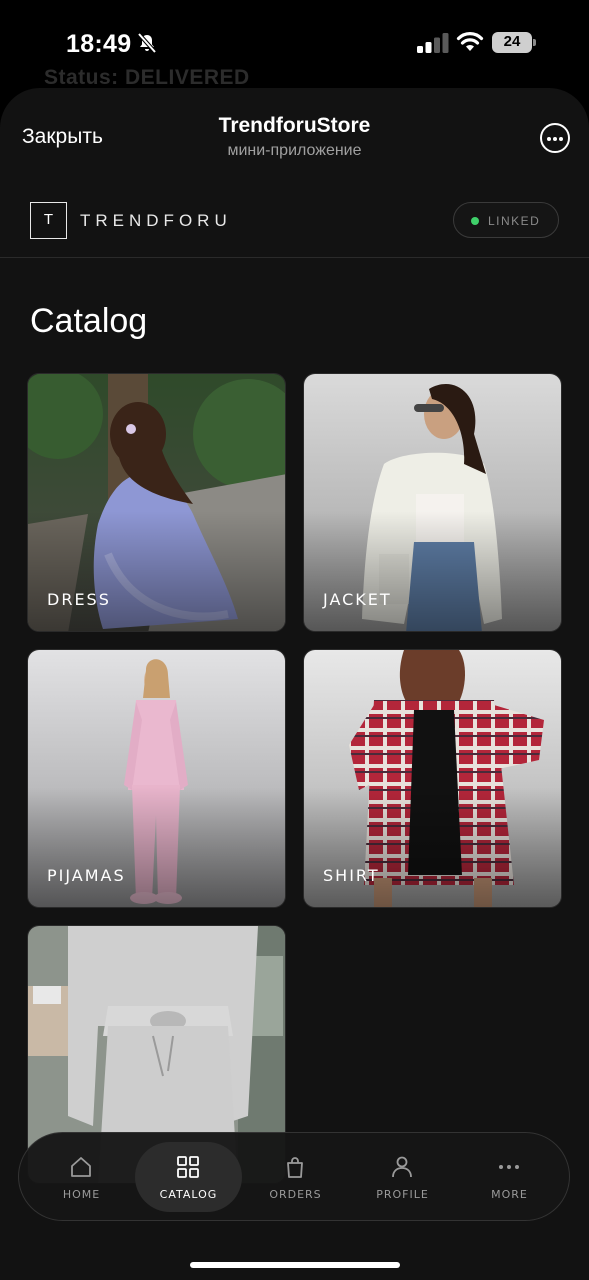 This screenshot has width=589, height=1280. What do you see at coordinates (295, 1167) in the screenshot?
I see `shopping-bag-icon` at bounding box center [295, 1167].